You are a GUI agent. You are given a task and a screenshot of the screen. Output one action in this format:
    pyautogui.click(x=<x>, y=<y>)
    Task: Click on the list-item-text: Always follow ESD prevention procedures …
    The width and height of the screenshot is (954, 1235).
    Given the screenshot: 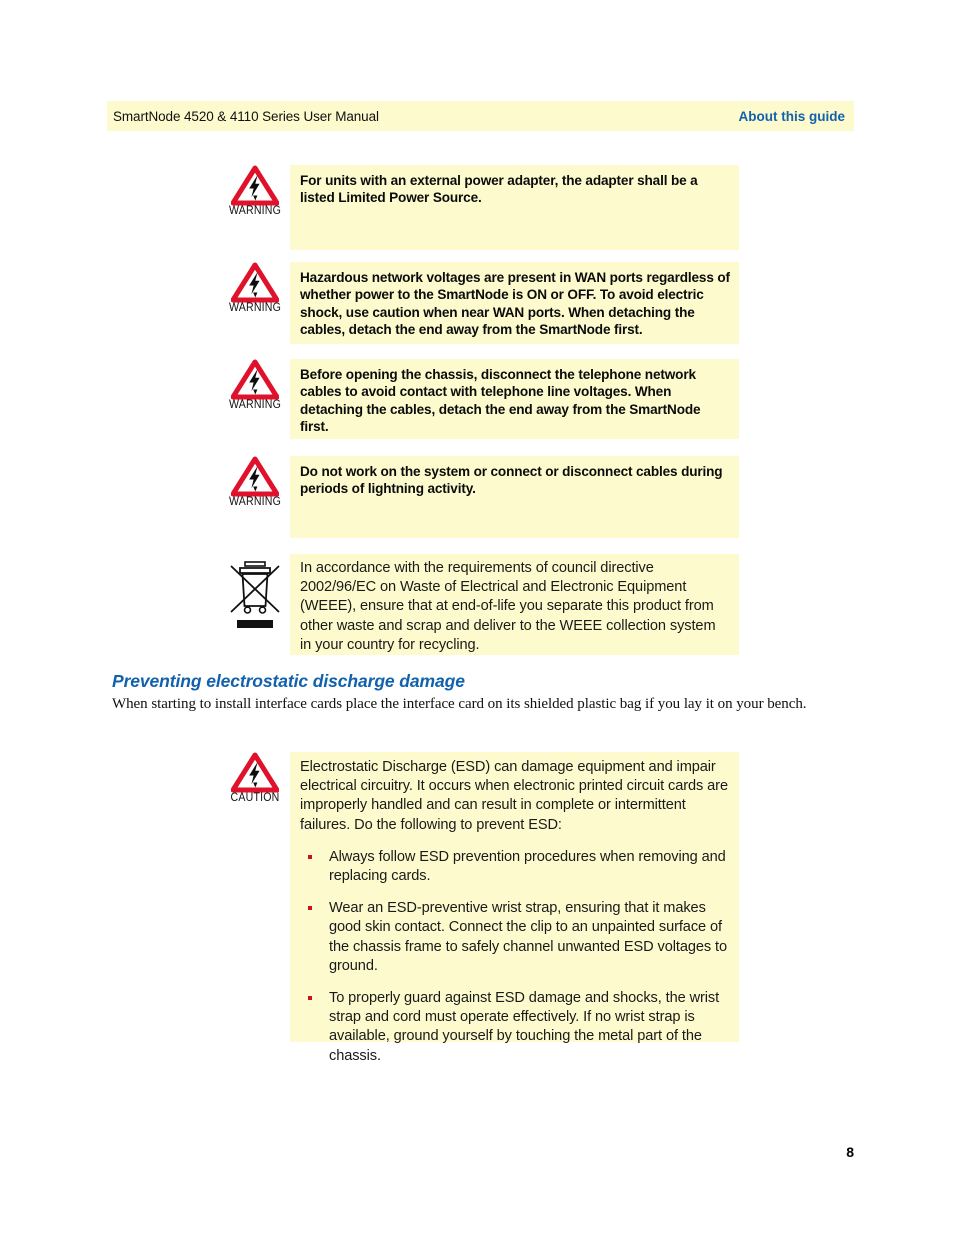 What is the action you would take?
    pyautogui.click(x=527, y=866)
    